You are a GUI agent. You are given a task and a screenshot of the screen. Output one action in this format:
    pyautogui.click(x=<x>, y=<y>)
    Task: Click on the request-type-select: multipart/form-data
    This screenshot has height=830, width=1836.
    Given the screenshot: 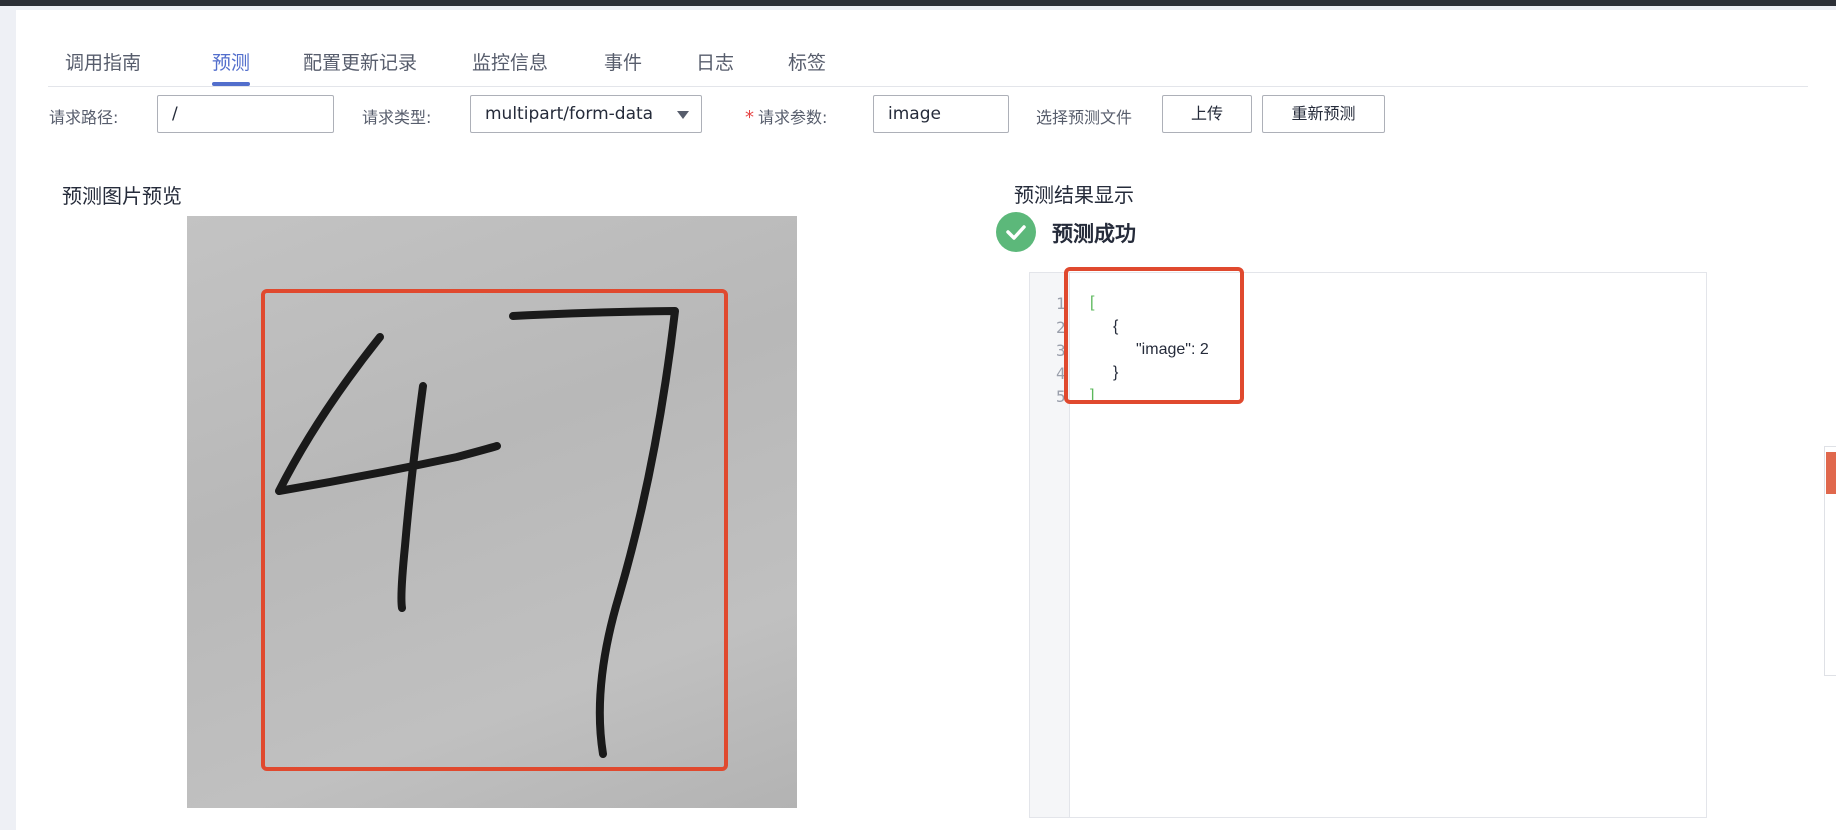 What is the action you would take?
    pyautogui.click(x=586, y=114)
    